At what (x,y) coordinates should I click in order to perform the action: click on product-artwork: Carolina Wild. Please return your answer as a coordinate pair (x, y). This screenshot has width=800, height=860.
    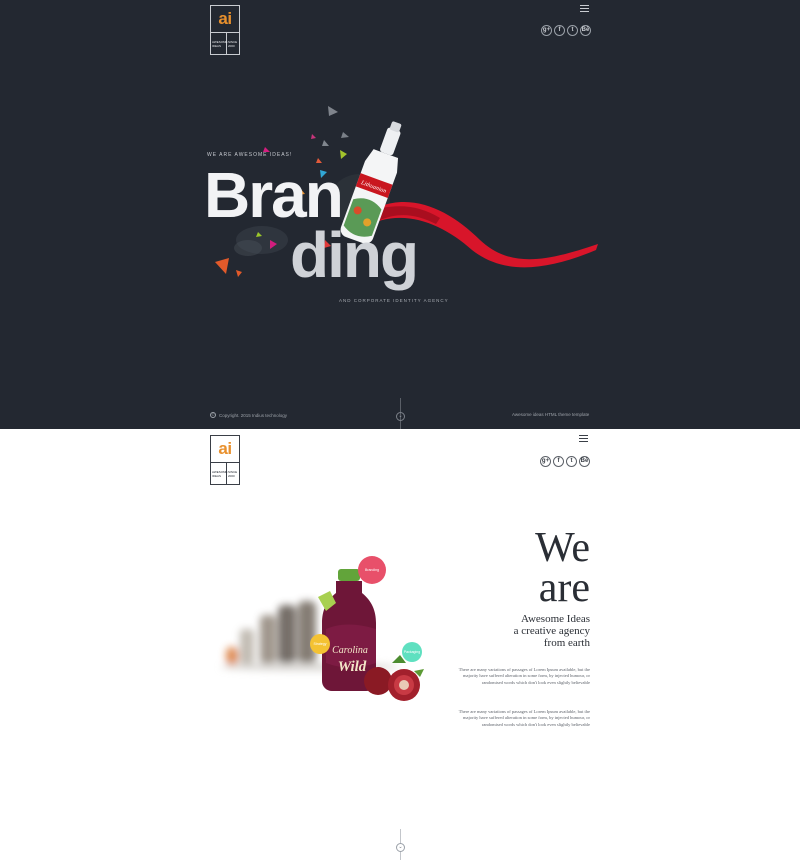
    Looking at the image, I should click on (322, 635).